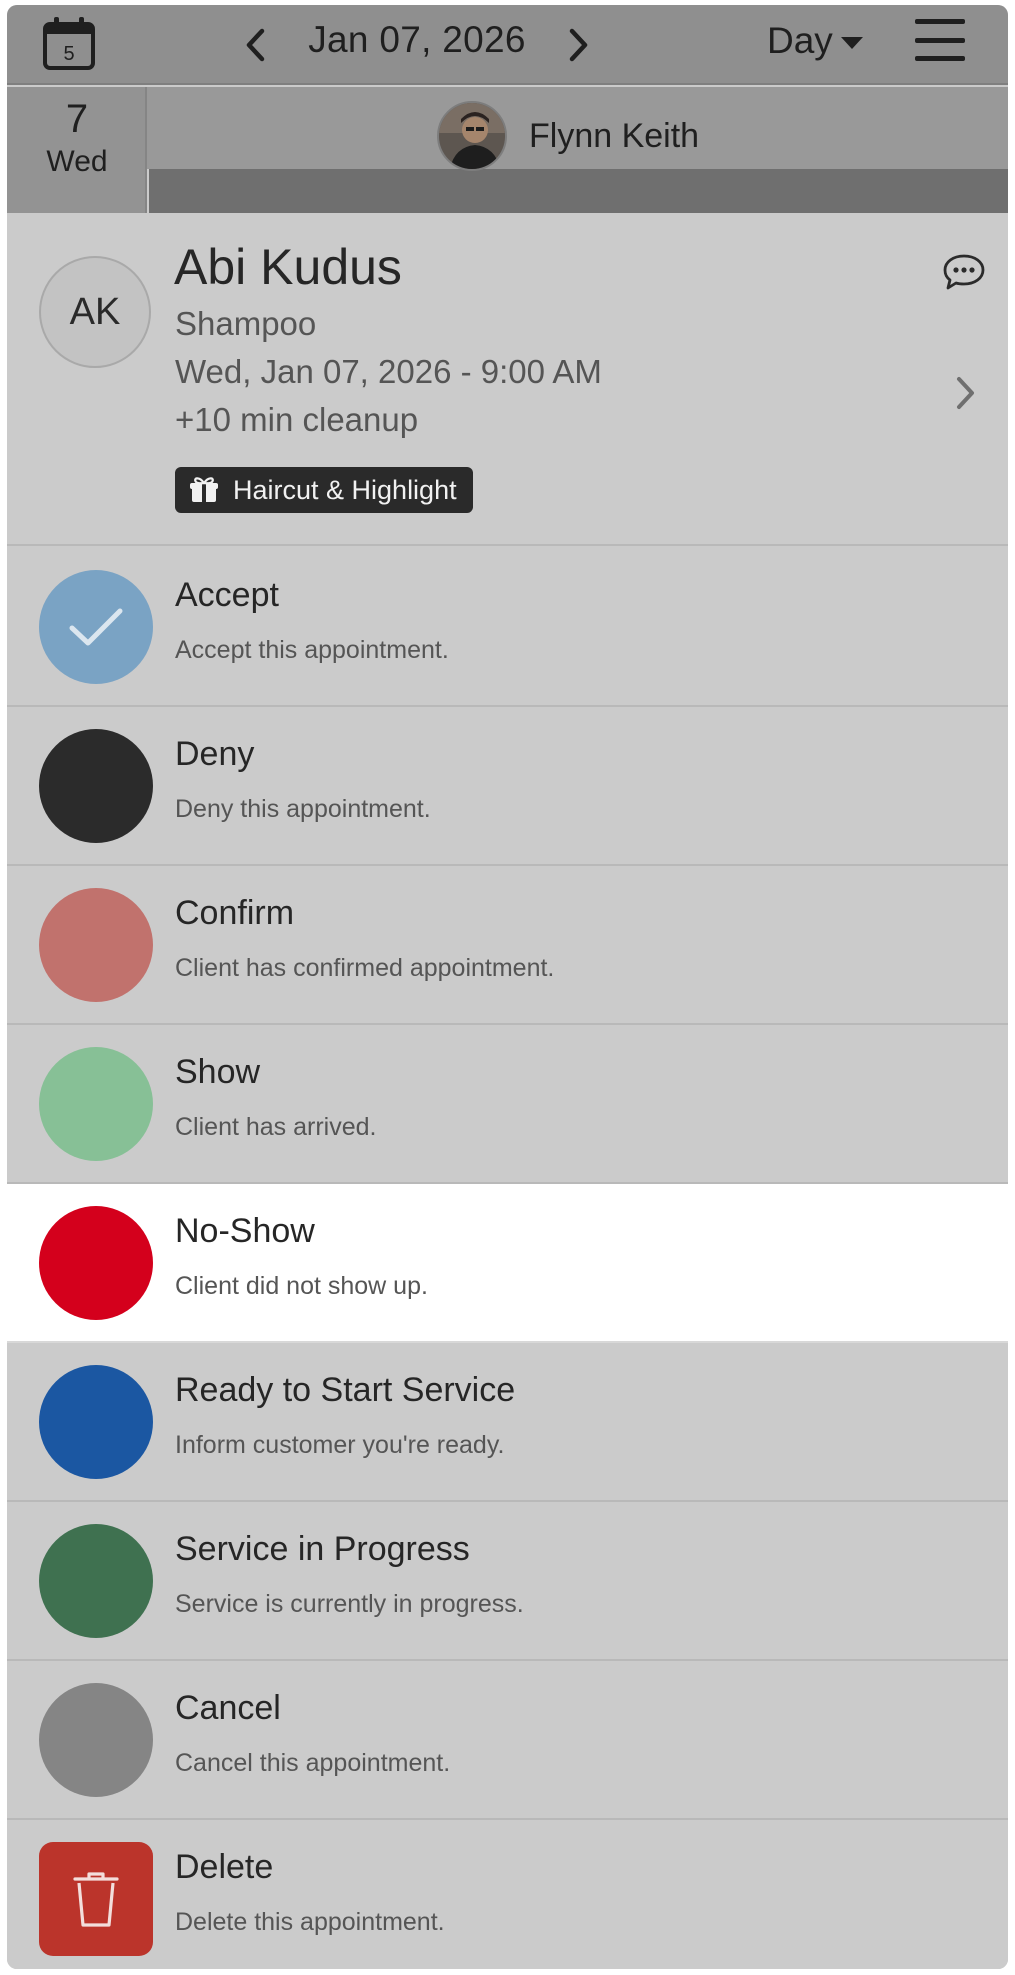 The image size is (1015, 1975). What do you see at coordinates (614, 135) in the screenshot?
I see `staff-name: Flynn Keith` at bounding box center [614, 135].